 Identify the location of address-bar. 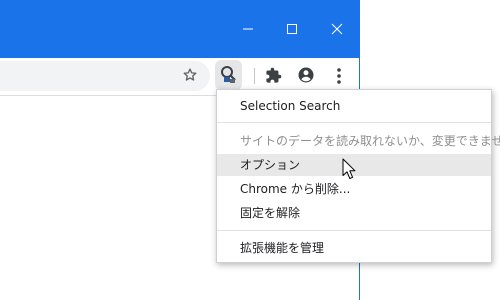
(105, 76).